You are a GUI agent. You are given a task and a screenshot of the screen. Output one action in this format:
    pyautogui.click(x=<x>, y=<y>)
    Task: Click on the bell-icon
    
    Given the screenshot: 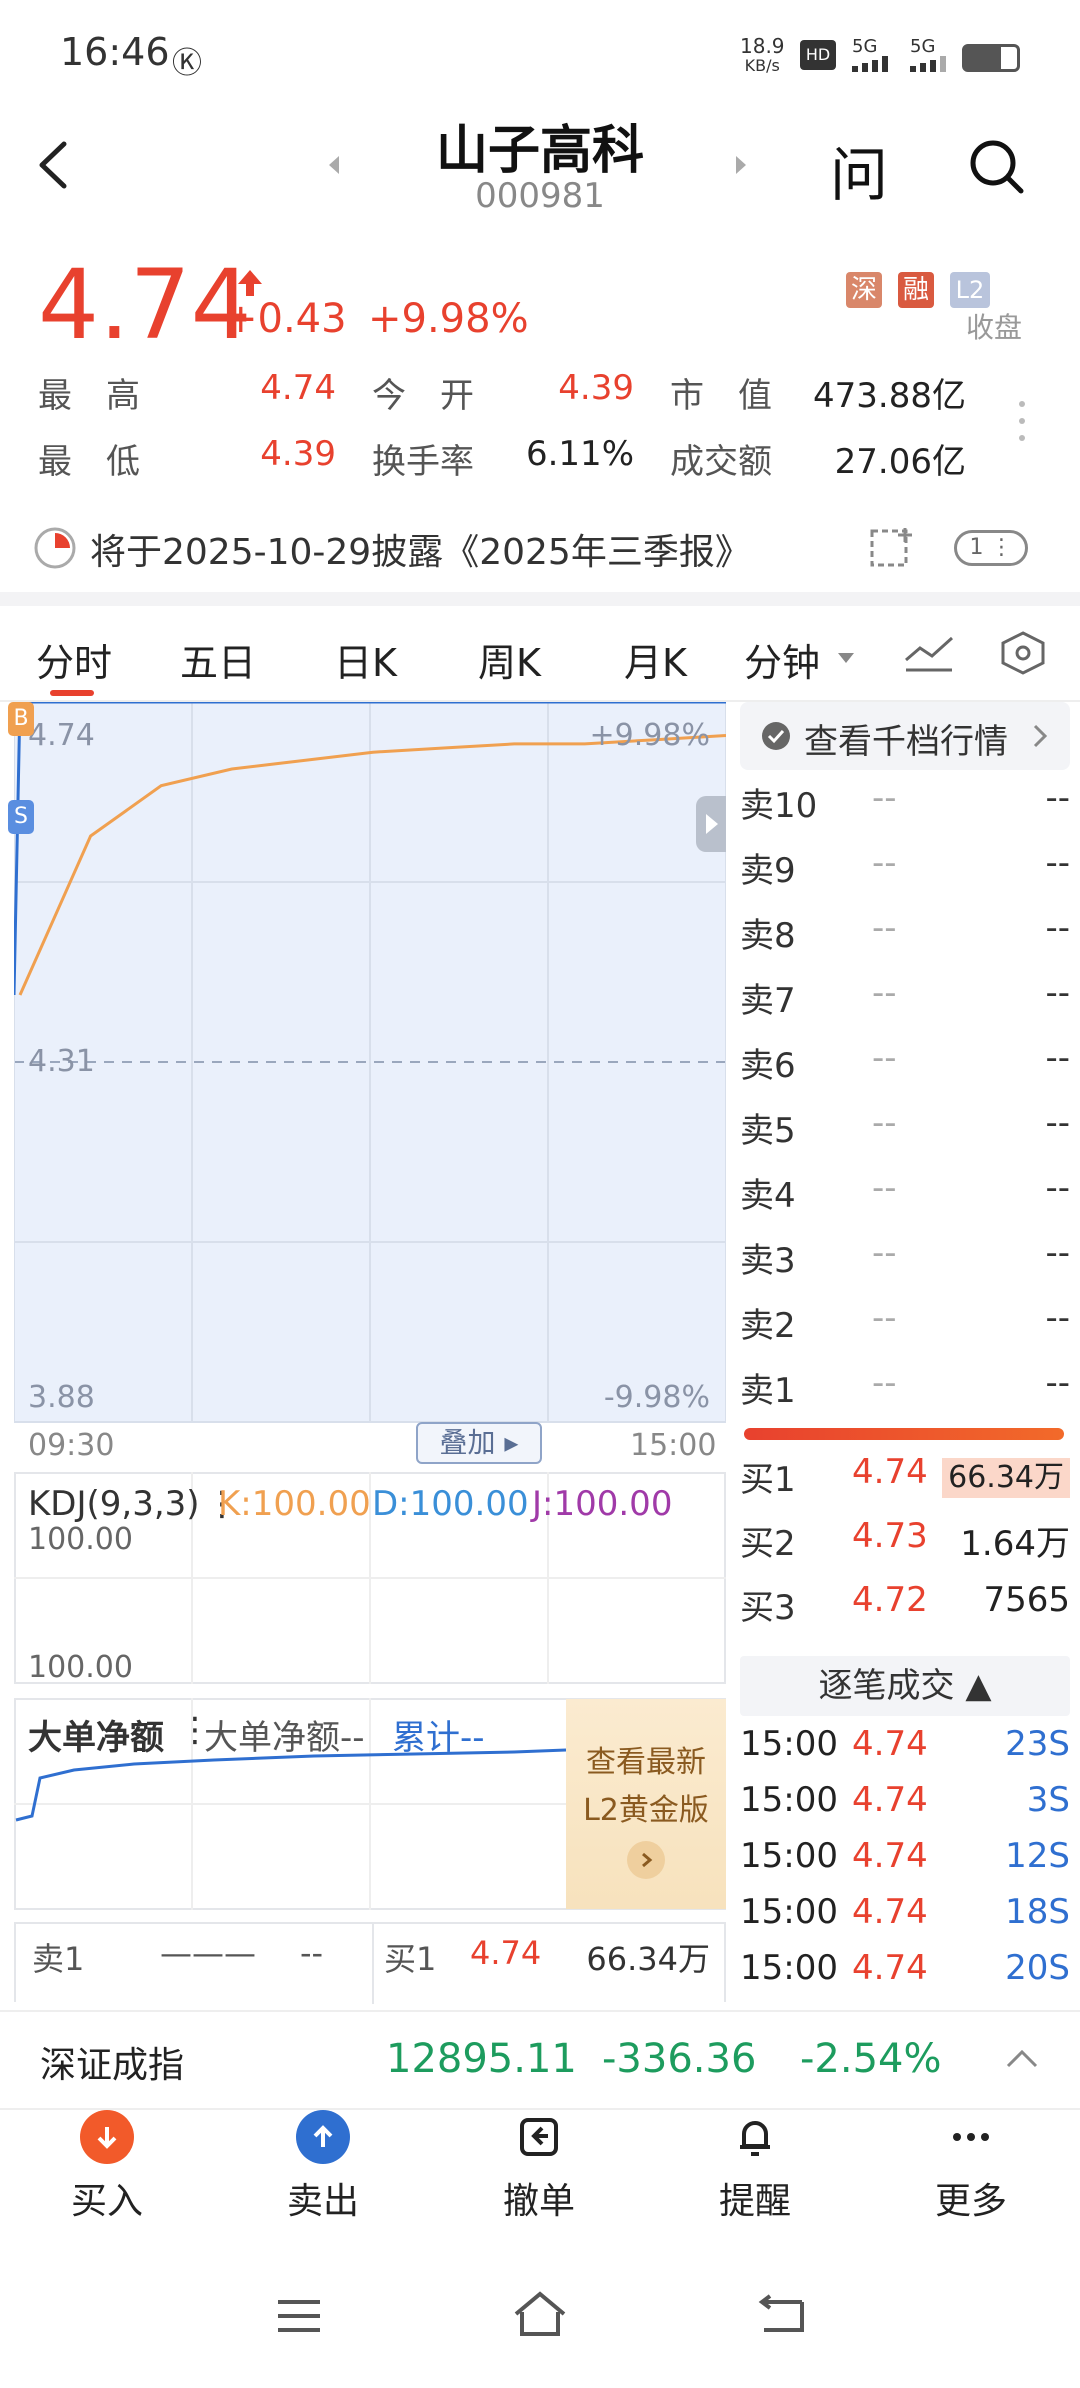 What is the action you would take?
    pyautogui.click(x=755, y=2137)
    